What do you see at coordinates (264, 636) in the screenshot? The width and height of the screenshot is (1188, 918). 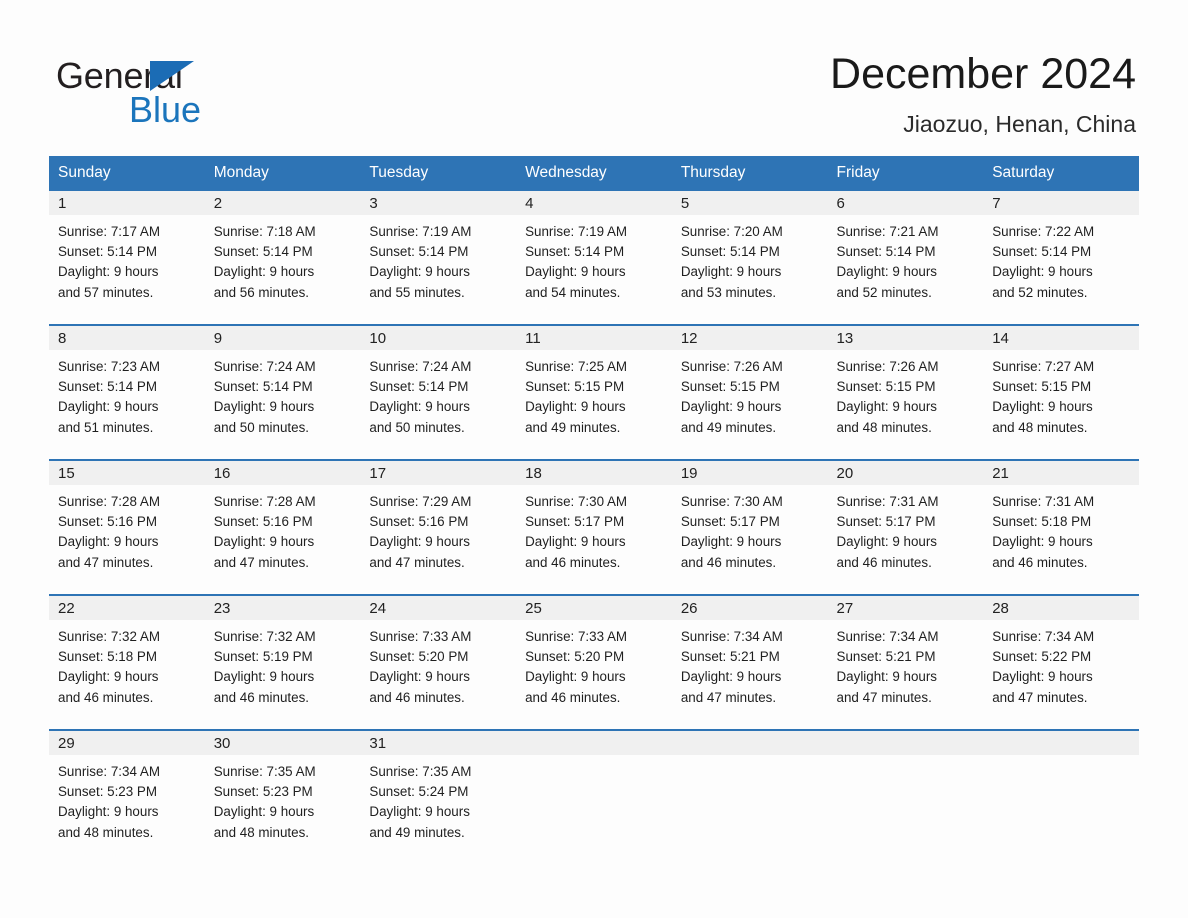 I see `sunrise-time: Sunrise: 7:32 AM` at bounding box center [264, 636].